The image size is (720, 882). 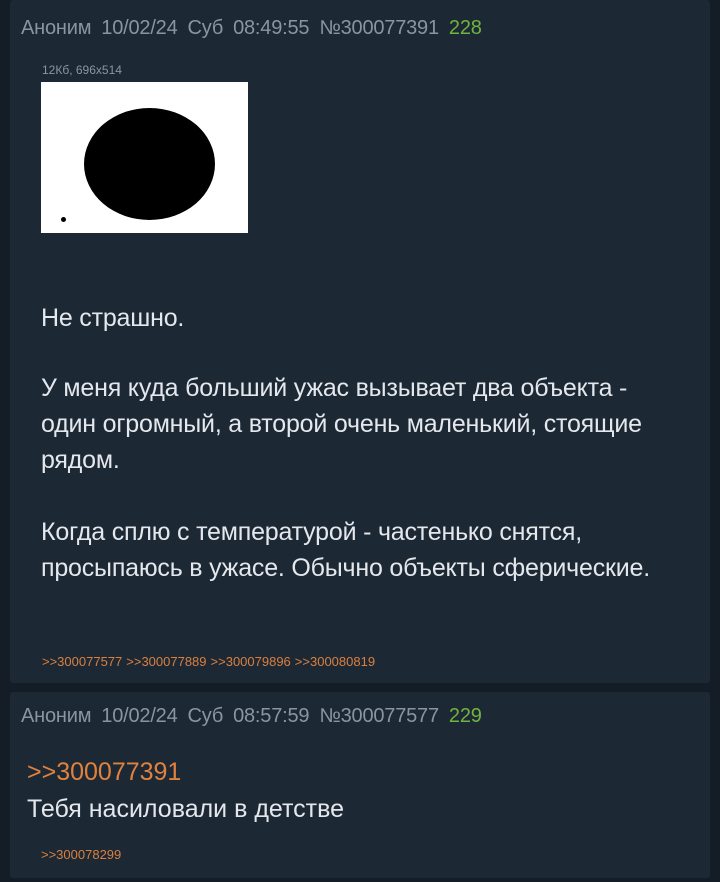 I want to click on post-number: №300077391, so click(x=379, y=28).